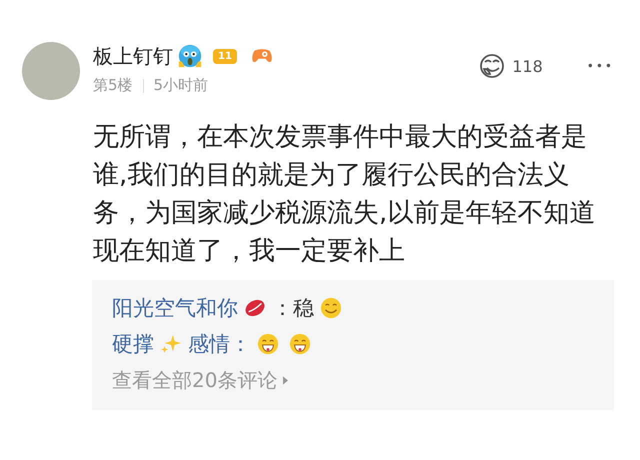 This screenshot has width=640, height=460. What do you see at coordinates (181, 85) in the screenshot?
I see `post-time: 5小时前` at bounding box center [181, 85].